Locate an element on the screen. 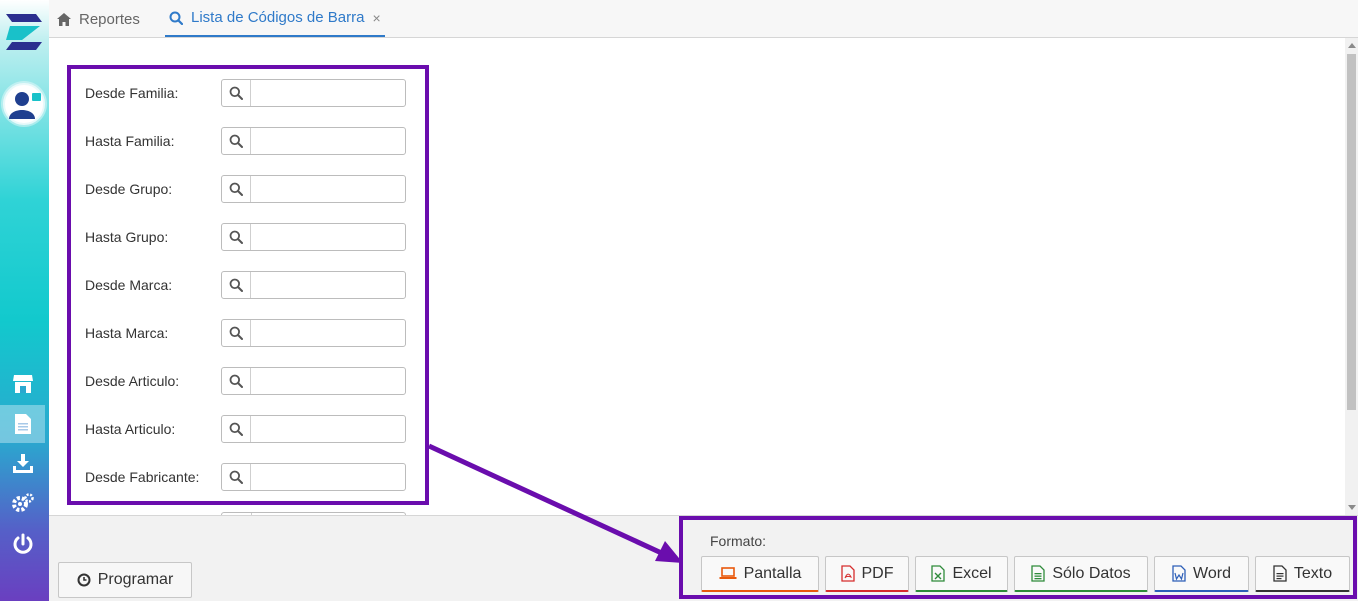 This screenshot has width=1358, height=601. format-solo-datos-button: Sólo Datos is located at coordinates (1081, 574).